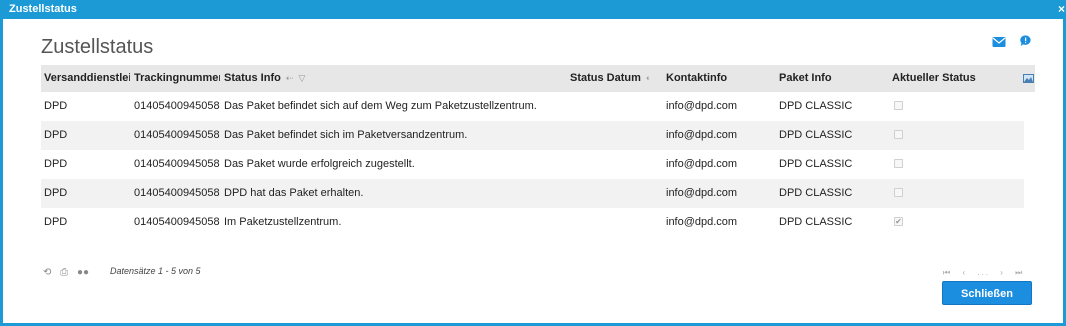 The image size is (1066, 326). Describe the element at coordinates (302, 78) in the screenshot. I see `filter-icon: ▽` at that location.